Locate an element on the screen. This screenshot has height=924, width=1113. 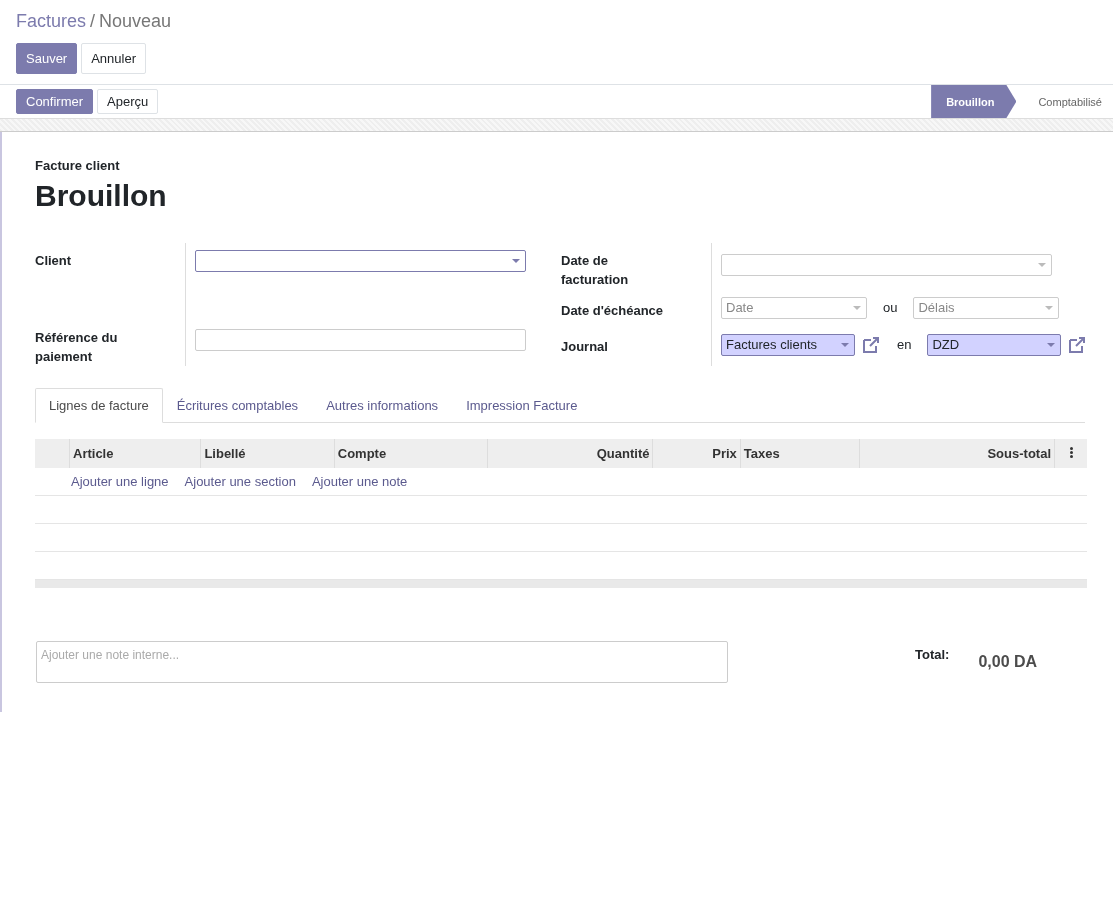
add-link: Ajouter une note is located at coordinates (359, 481).